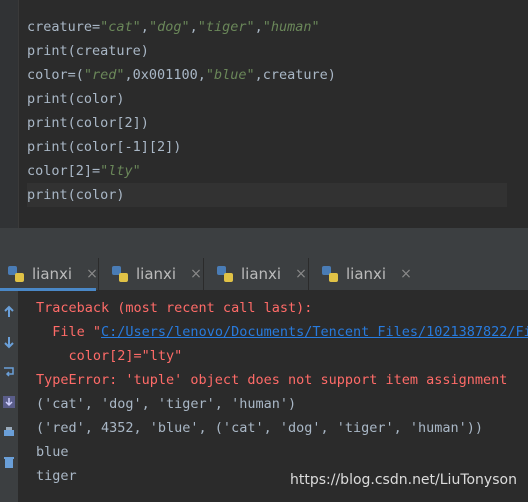 Image resolution: width=528 pixels, height=502 pixels. Describe the element at coordinates (9, 114) in the screenshot. I see `editor-gutter` at that location.